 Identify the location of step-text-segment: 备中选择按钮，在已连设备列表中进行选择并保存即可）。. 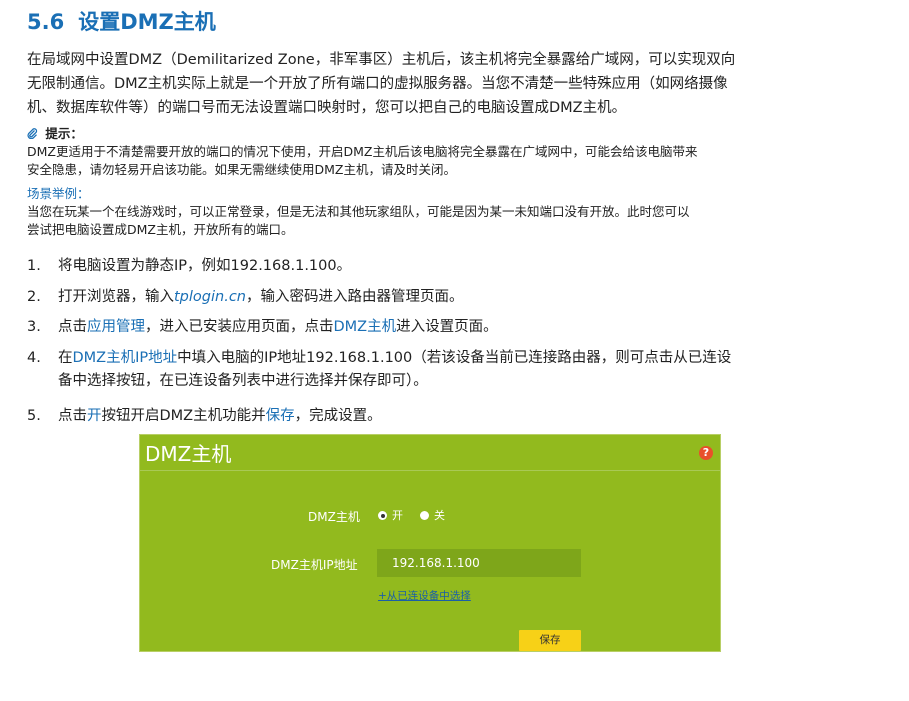
(243, 381).